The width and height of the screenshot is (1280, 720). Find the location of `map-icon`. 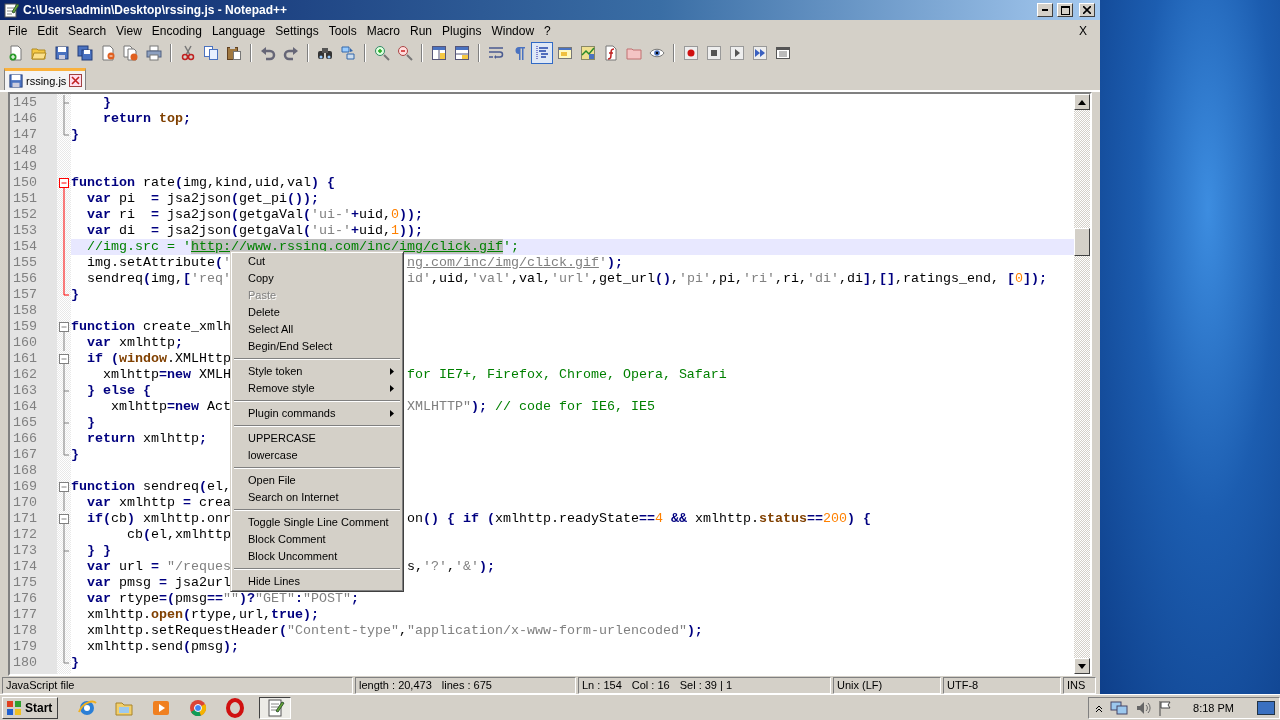

map-icon is located at coordinates (588, 53).